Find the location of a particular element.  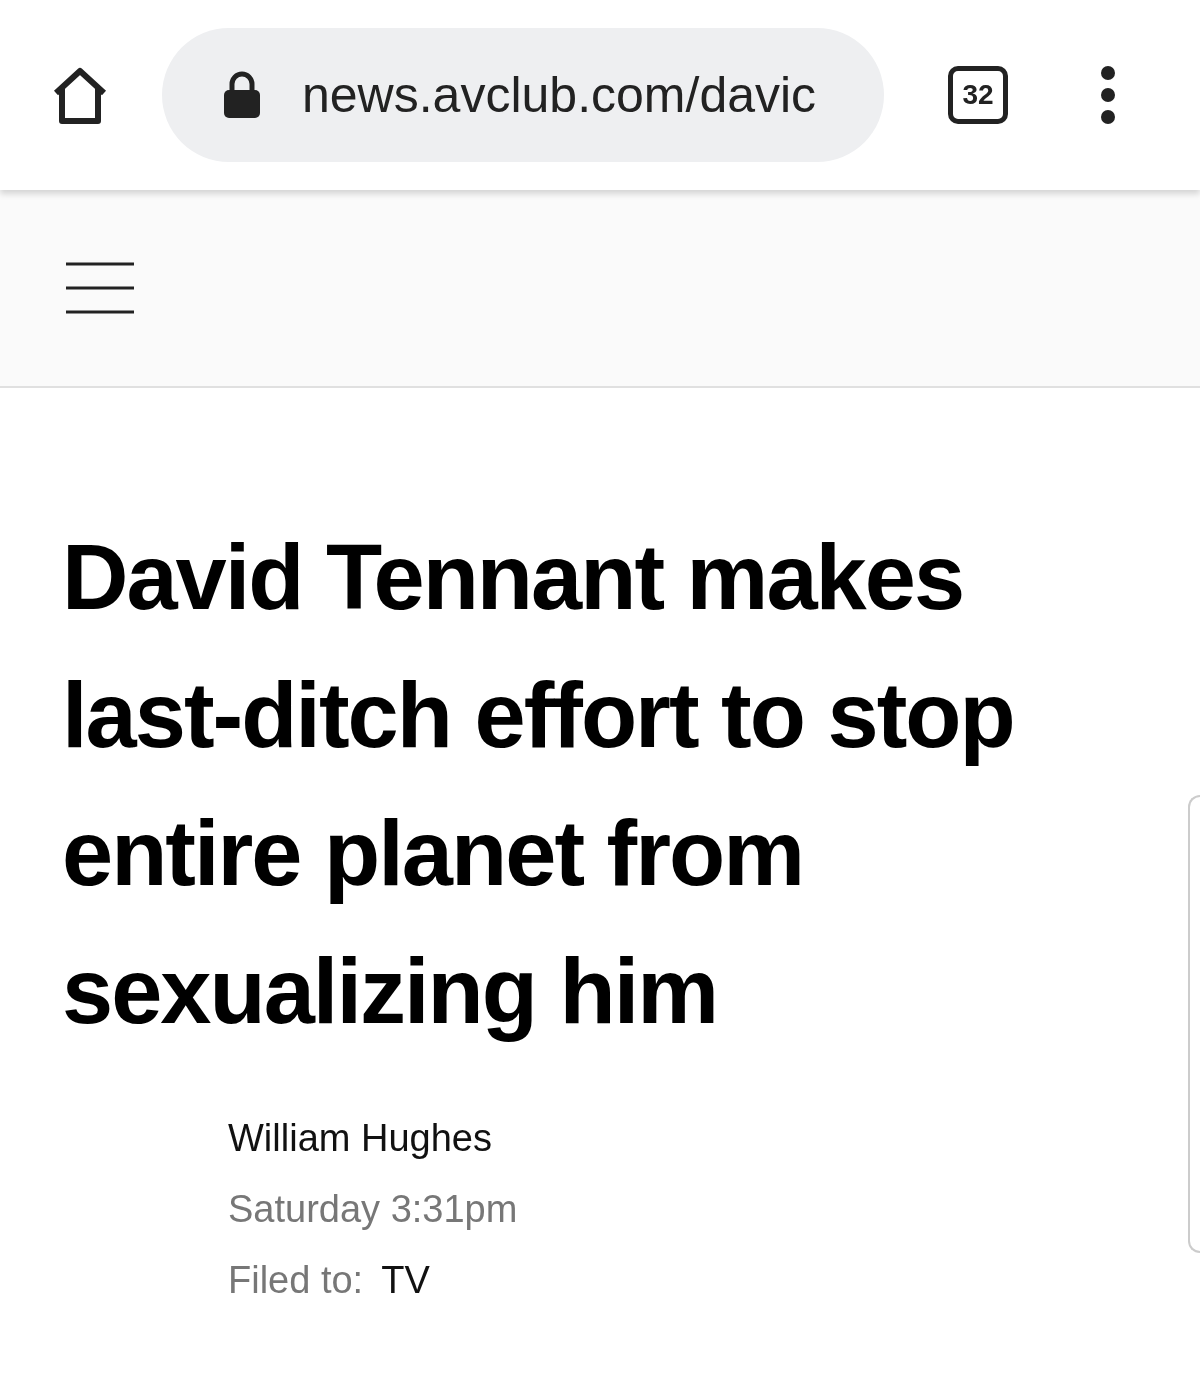

author-name: William Hughes is located at coordinates (674, 1138).